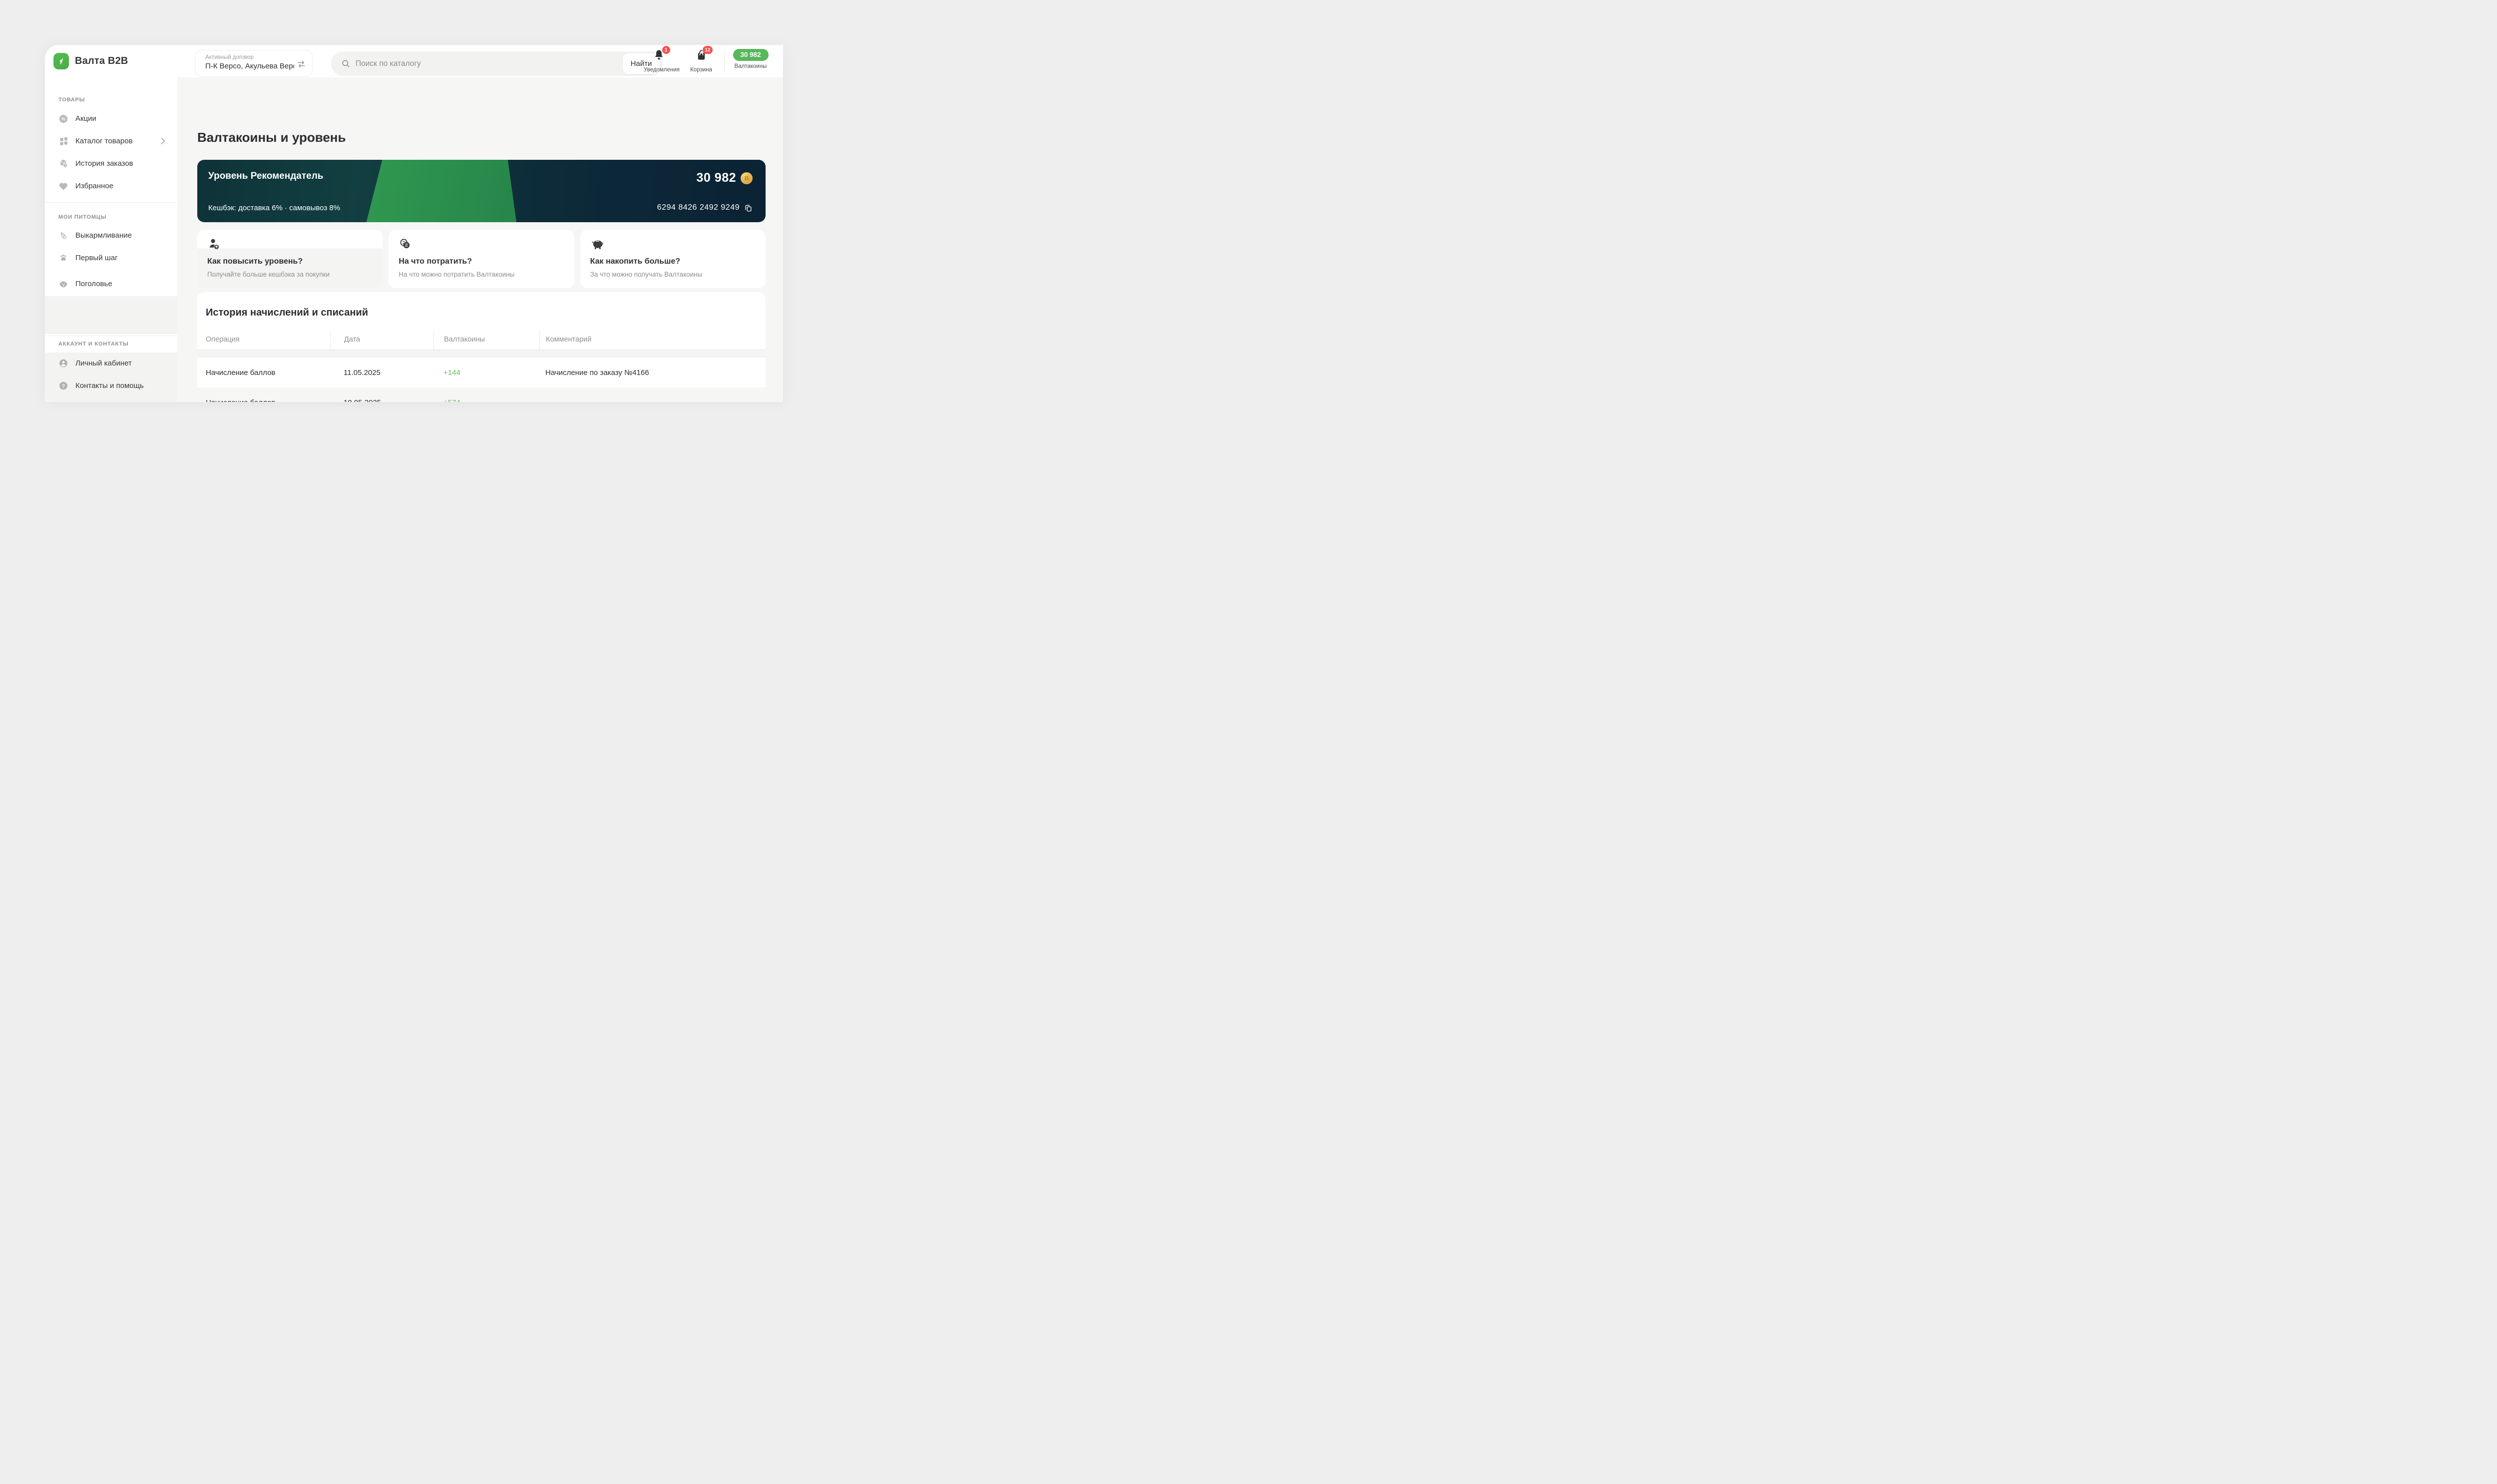 The width and height of the screenshot is (2497, 1484). What do you see at coordinates (747, 178) in the screenshot?
I see `valtacoin-icon: В` at bounding box center [747, 178].